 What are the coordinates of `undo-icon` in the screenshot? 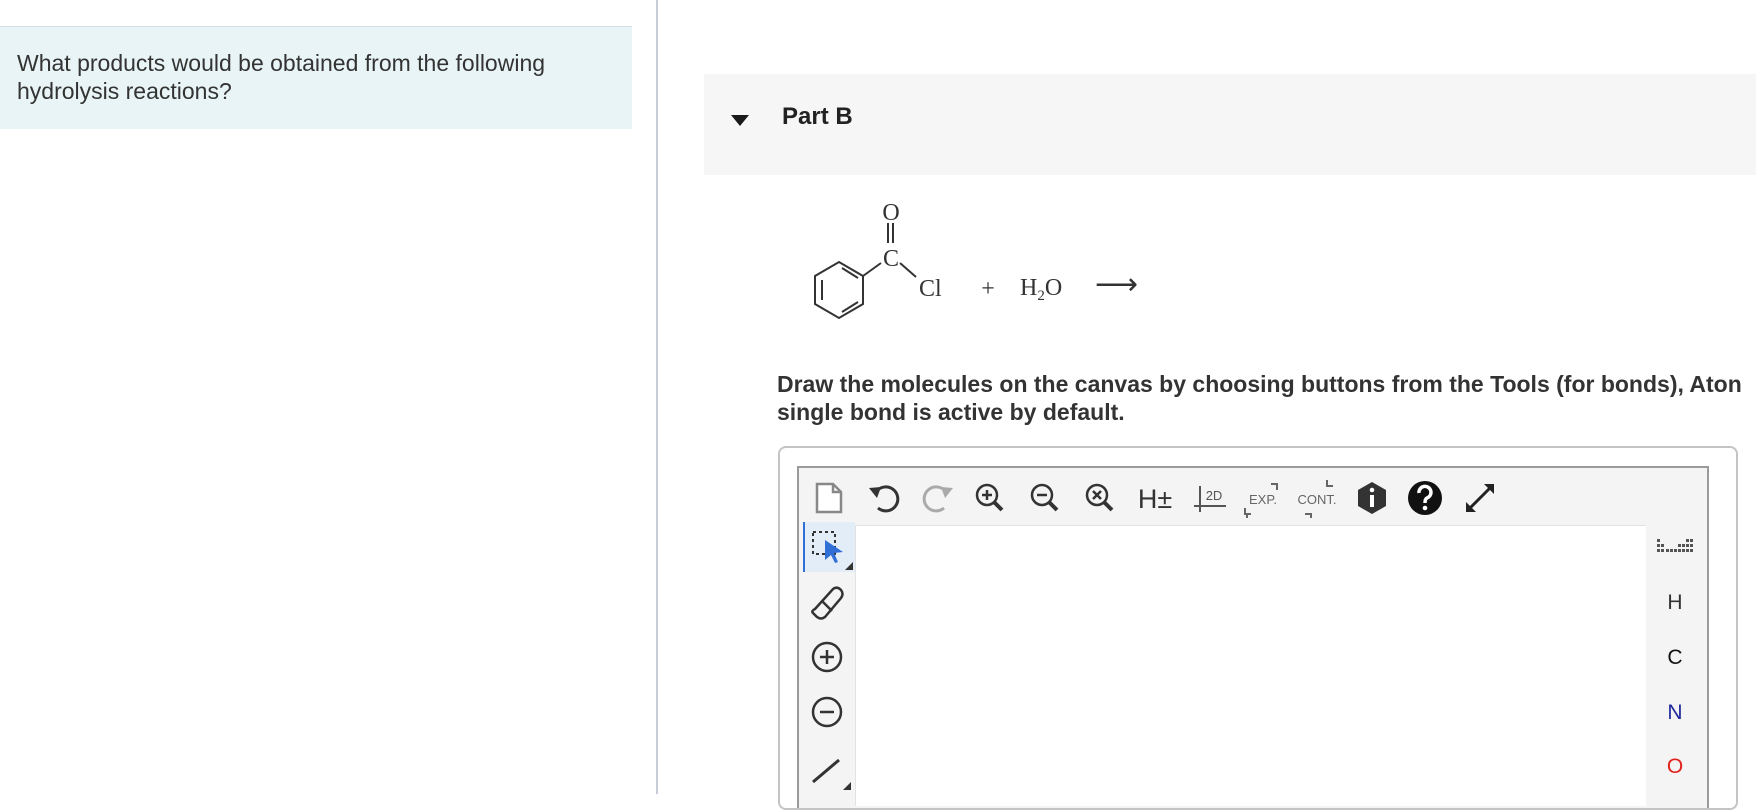 It's located at (884, 498).